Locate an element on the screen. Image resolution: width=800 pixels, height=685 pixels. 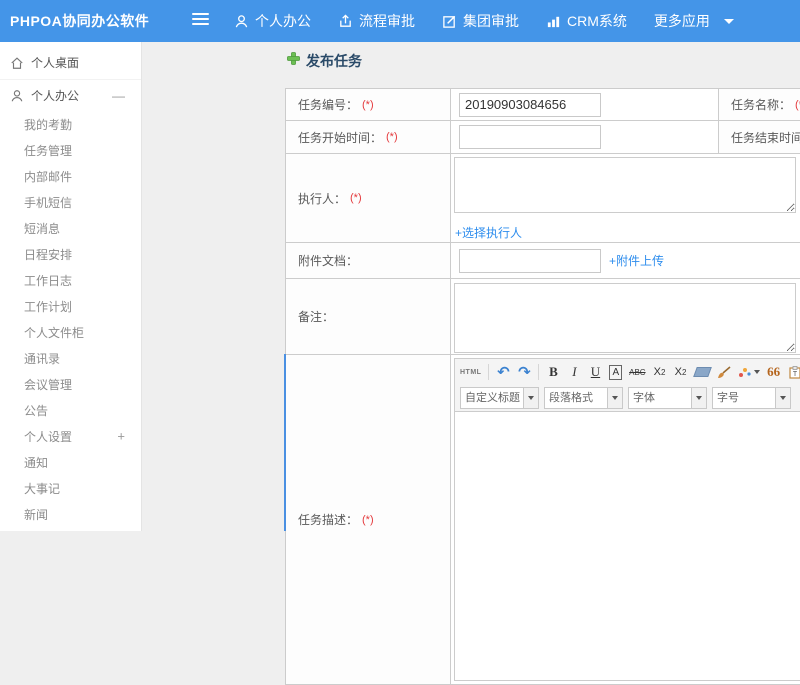
font-size-dropdown: 字号 is located at coordinates (751, 398).